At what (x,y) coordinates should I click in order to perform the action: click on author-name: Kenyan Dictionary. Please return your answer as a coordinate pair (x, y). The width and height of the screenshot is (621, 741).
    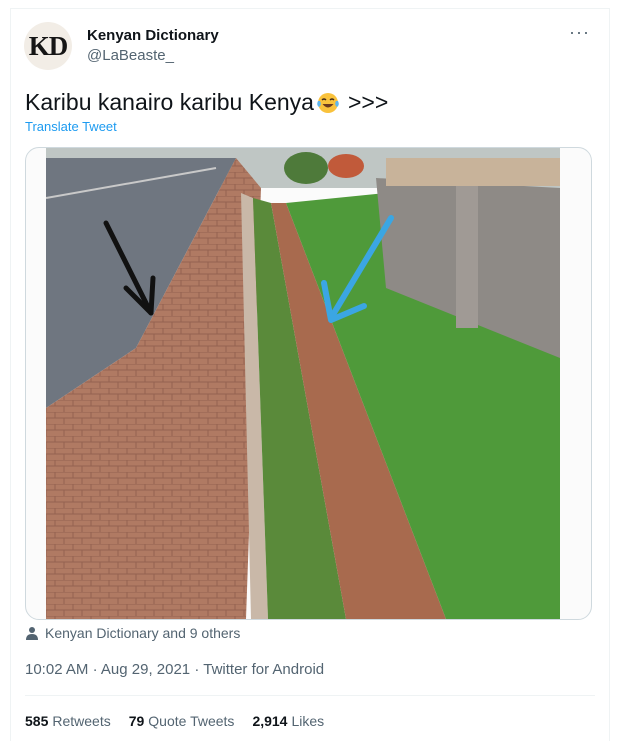
    Looking at the image, I should click on (153, 35).